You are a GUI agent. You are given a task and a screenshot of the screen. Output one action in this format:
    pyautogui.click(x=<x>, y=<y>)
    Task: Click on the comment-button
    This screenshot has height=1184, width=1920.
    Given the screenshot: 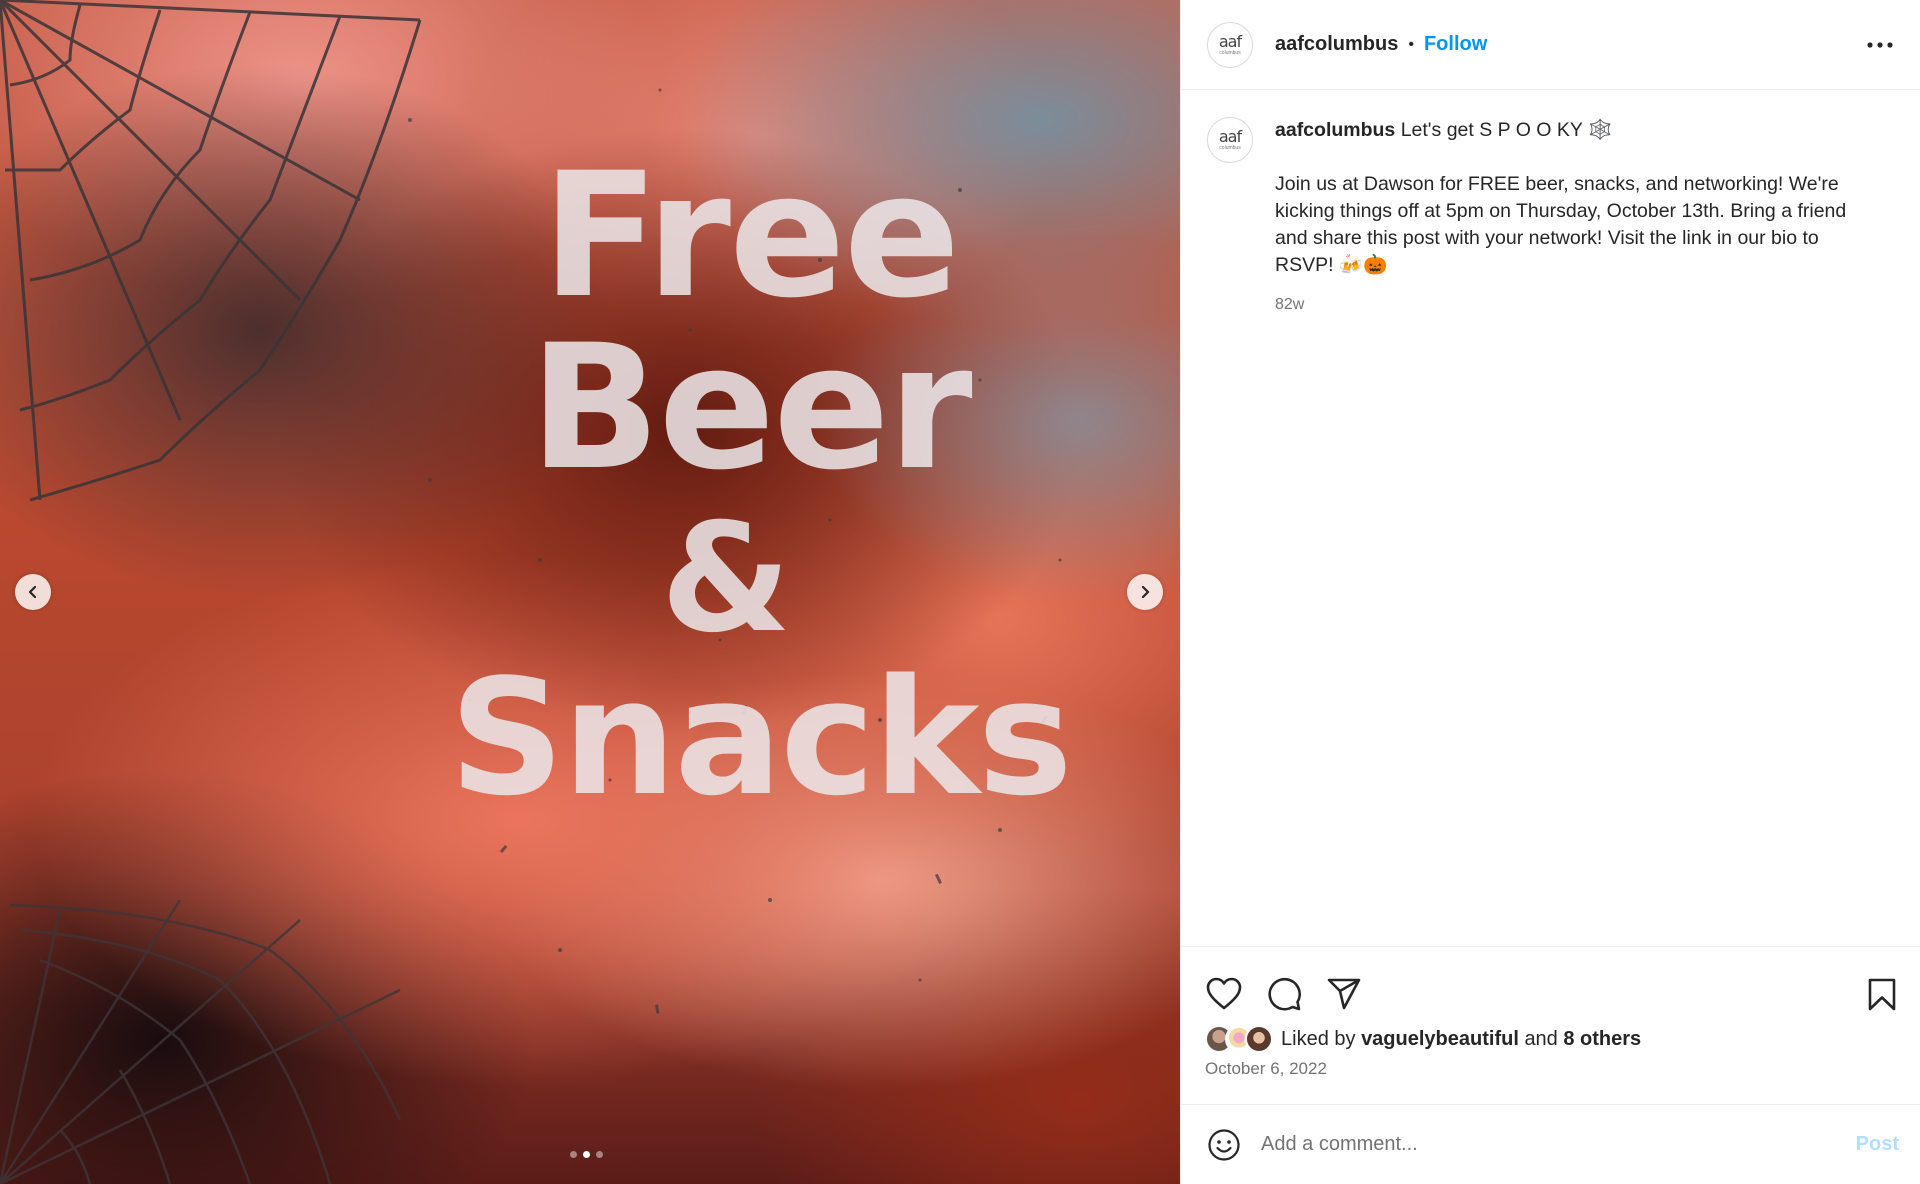 What is the action you would take?
    pyautogui.click(x=1284, y=994)
    